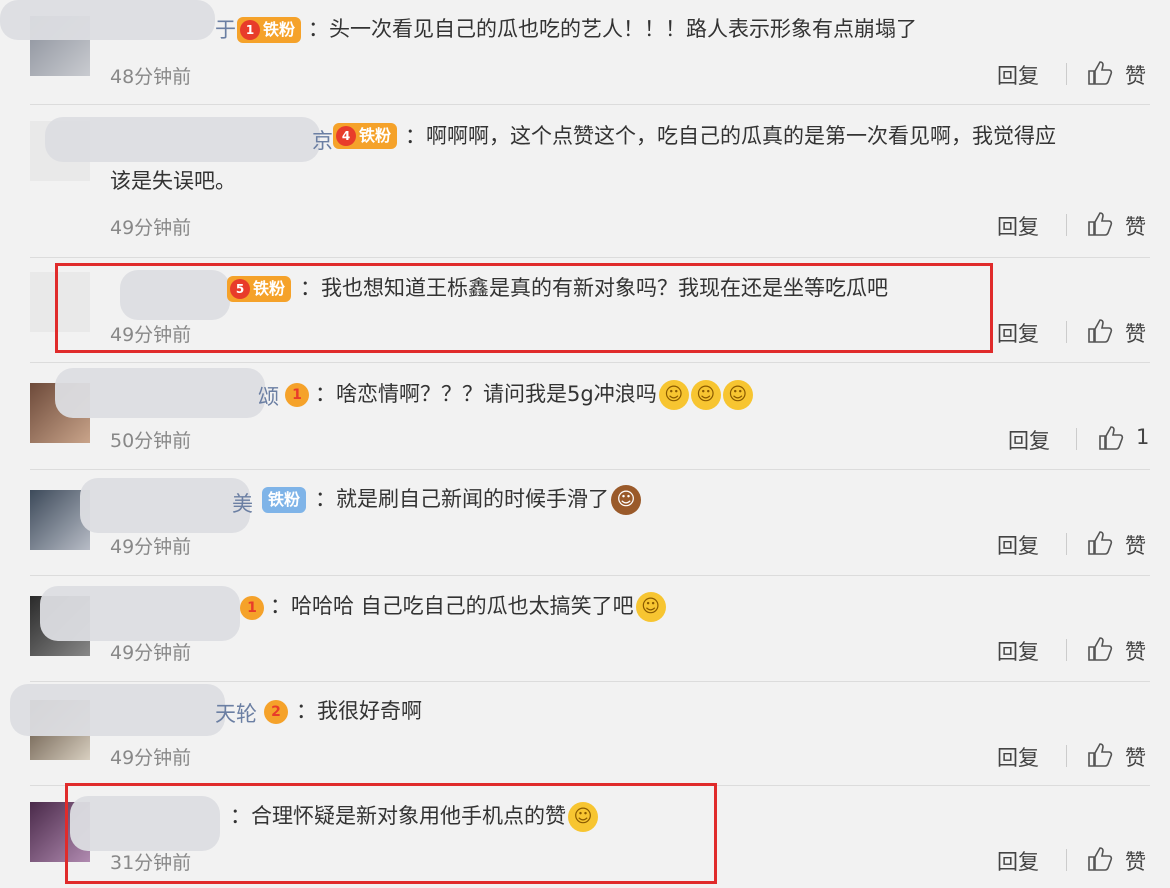 The width and height of the screenshot is (1170, 888). I want to click on like-count: 1, so click(1142, 437).